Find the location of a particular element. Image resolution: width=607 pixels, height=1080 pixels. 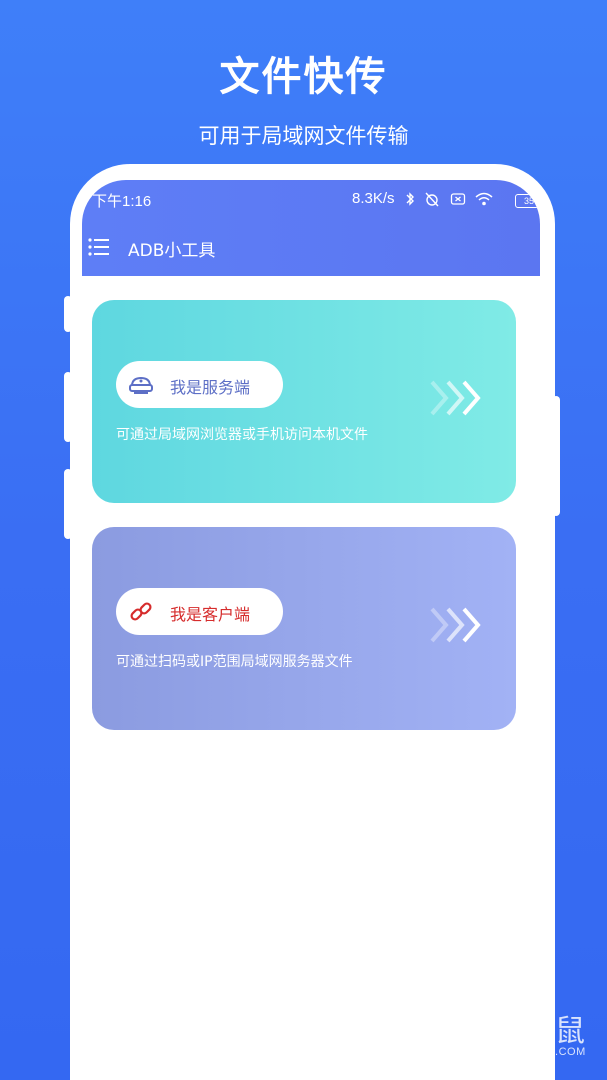

page-subtitle: 可用于局域网文件传输 is located at coordinates (303, 136).